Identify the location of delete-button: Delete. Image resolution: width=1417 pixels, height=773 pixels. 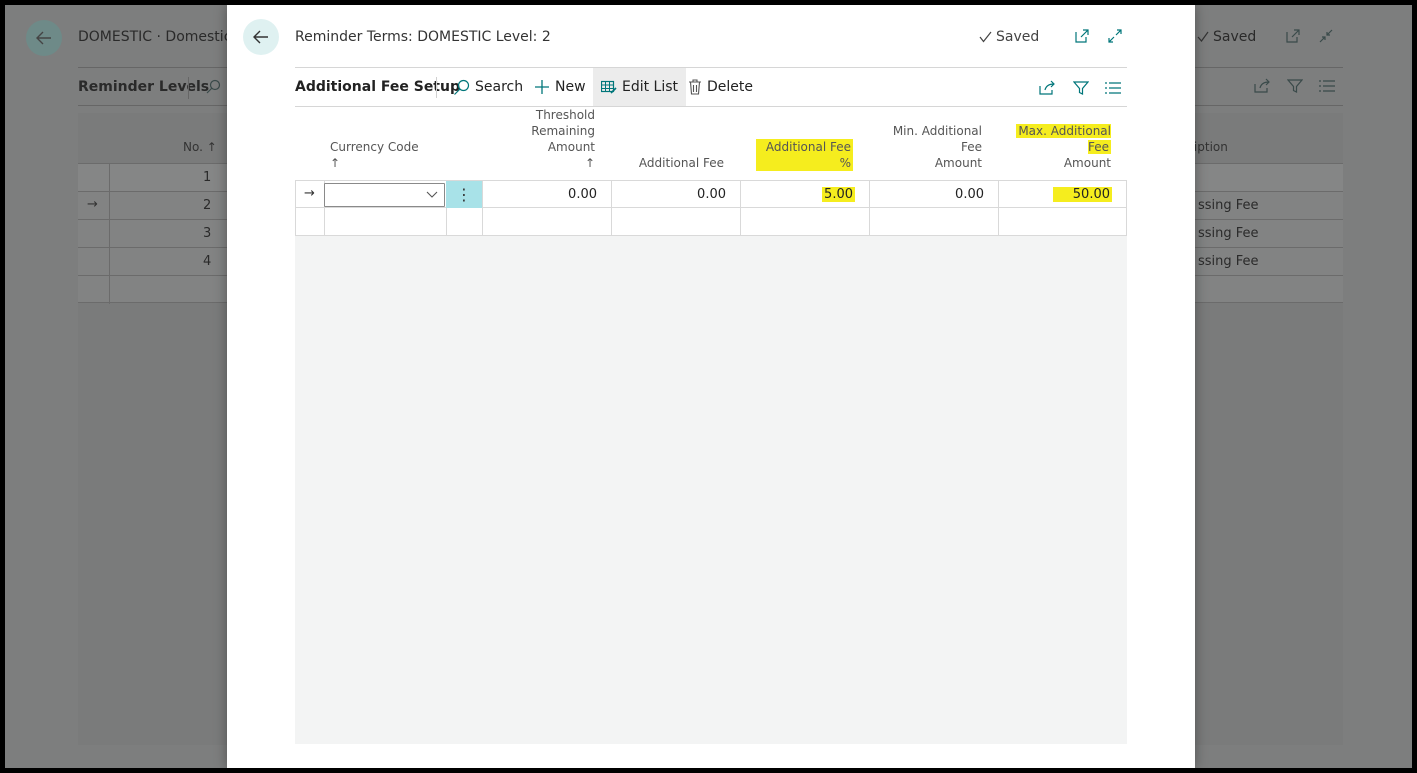
(720, 87).